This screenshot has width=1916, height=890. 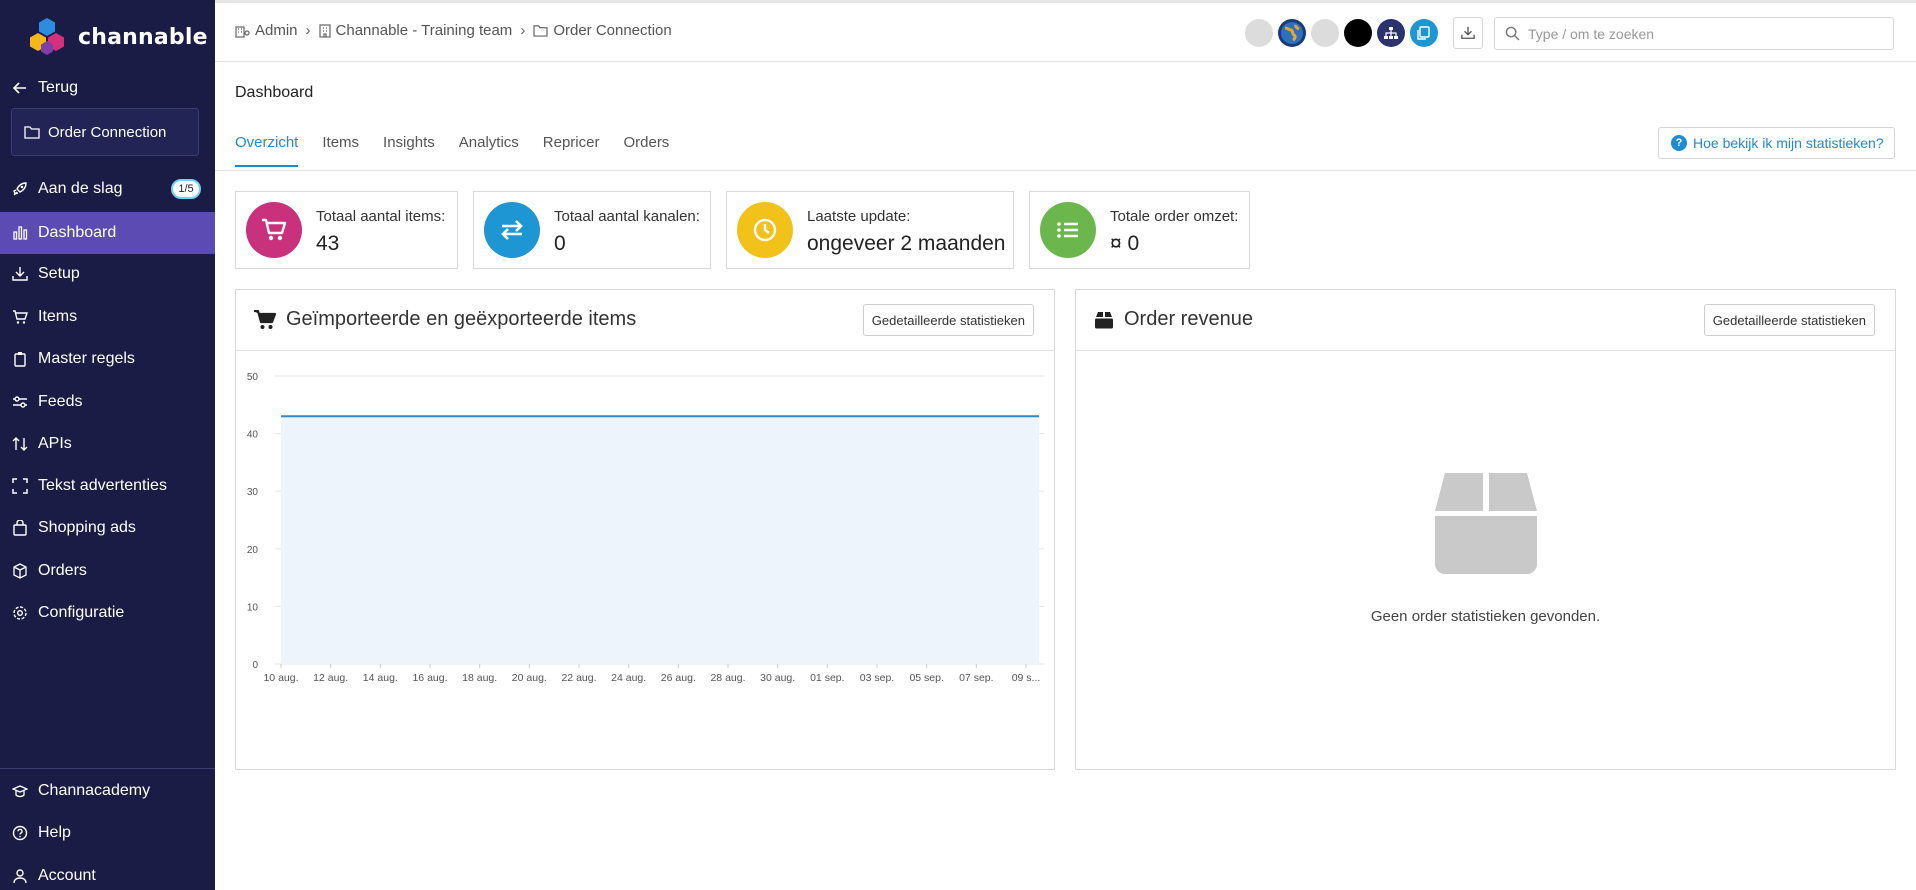 I want to click on sidebar-item-feeds: Feeds, so click(x=107, y=402).